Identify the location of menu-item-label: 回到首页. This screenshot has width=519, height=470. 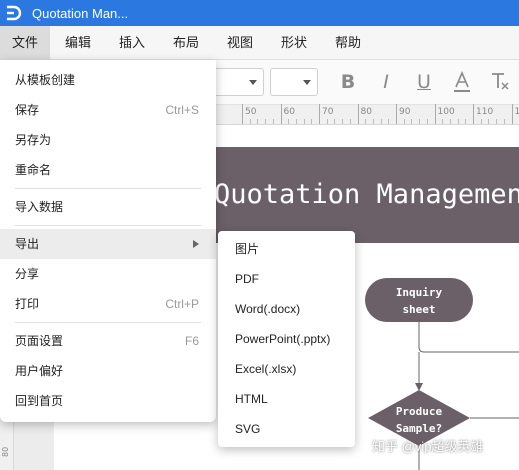
(39, 401).